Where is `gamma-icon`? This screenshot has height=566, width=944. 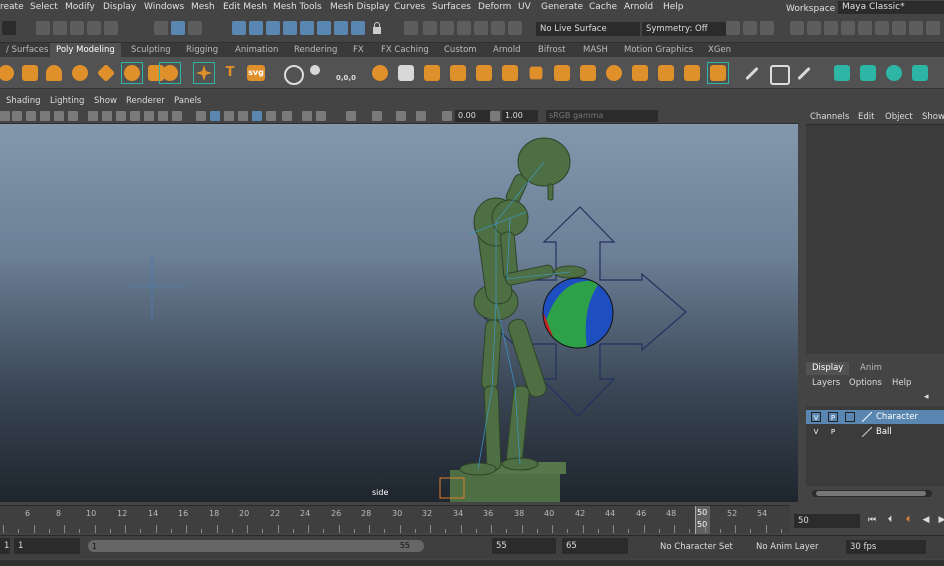
gamma-icon is located at coordinates (495, 116).